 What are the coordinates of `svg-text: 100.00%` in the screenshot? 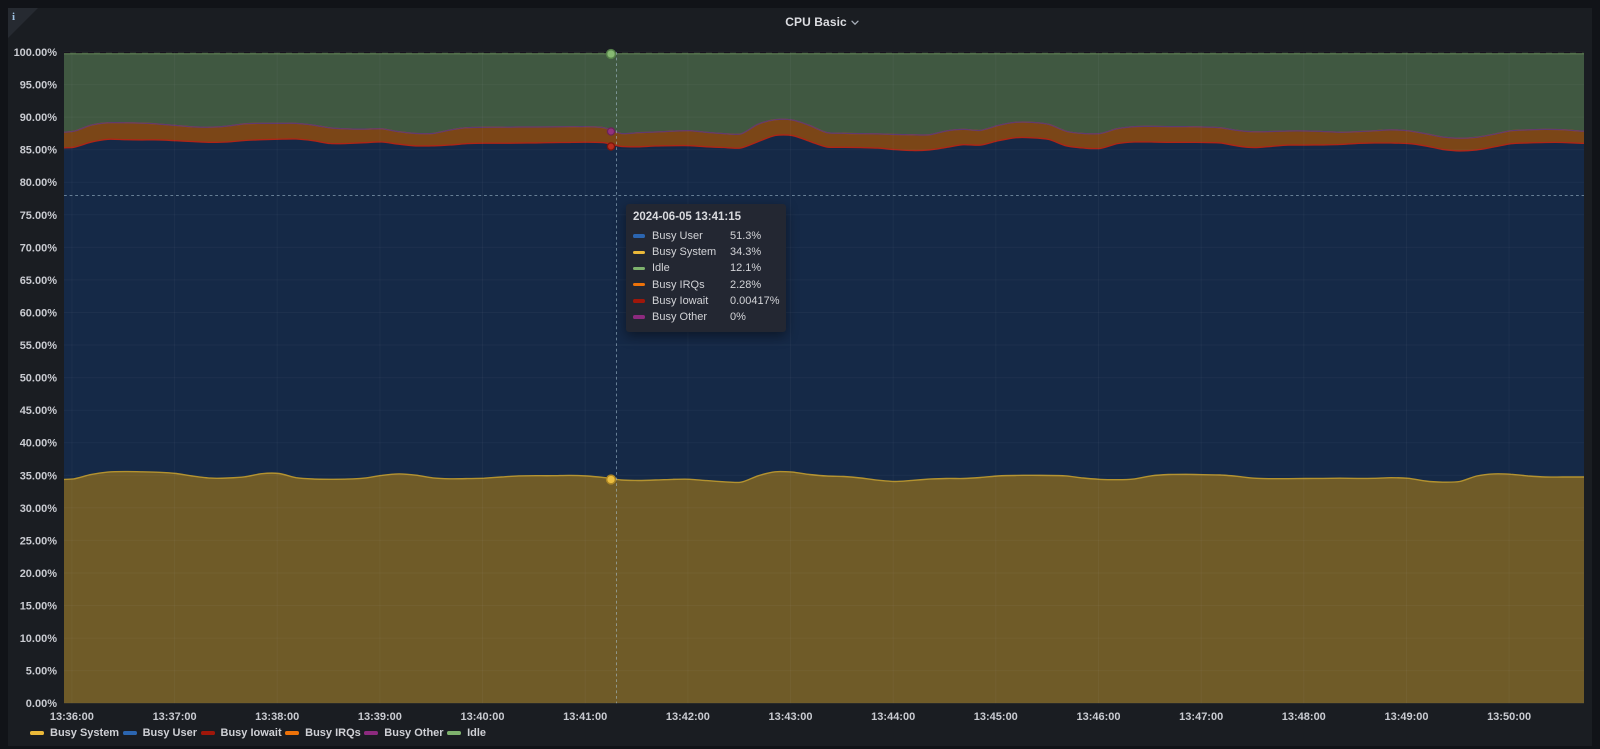 It's located at (36, 53).